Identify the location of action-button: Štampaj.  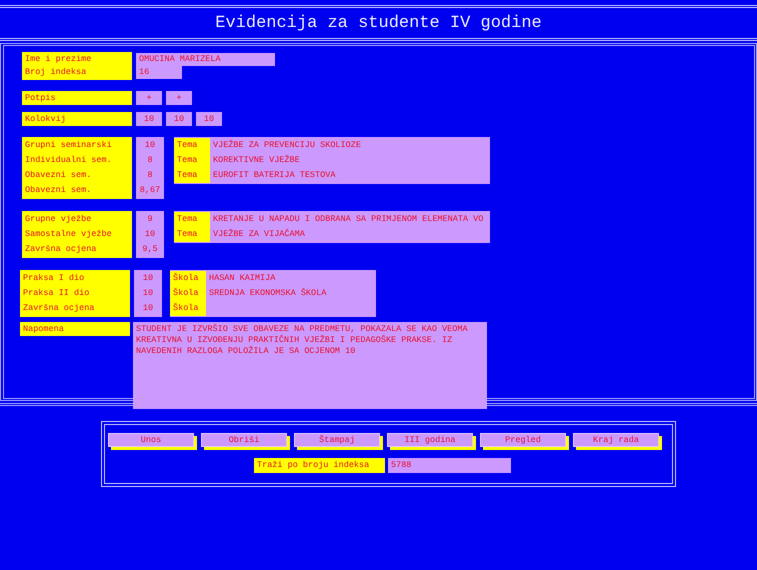
(337, 440).